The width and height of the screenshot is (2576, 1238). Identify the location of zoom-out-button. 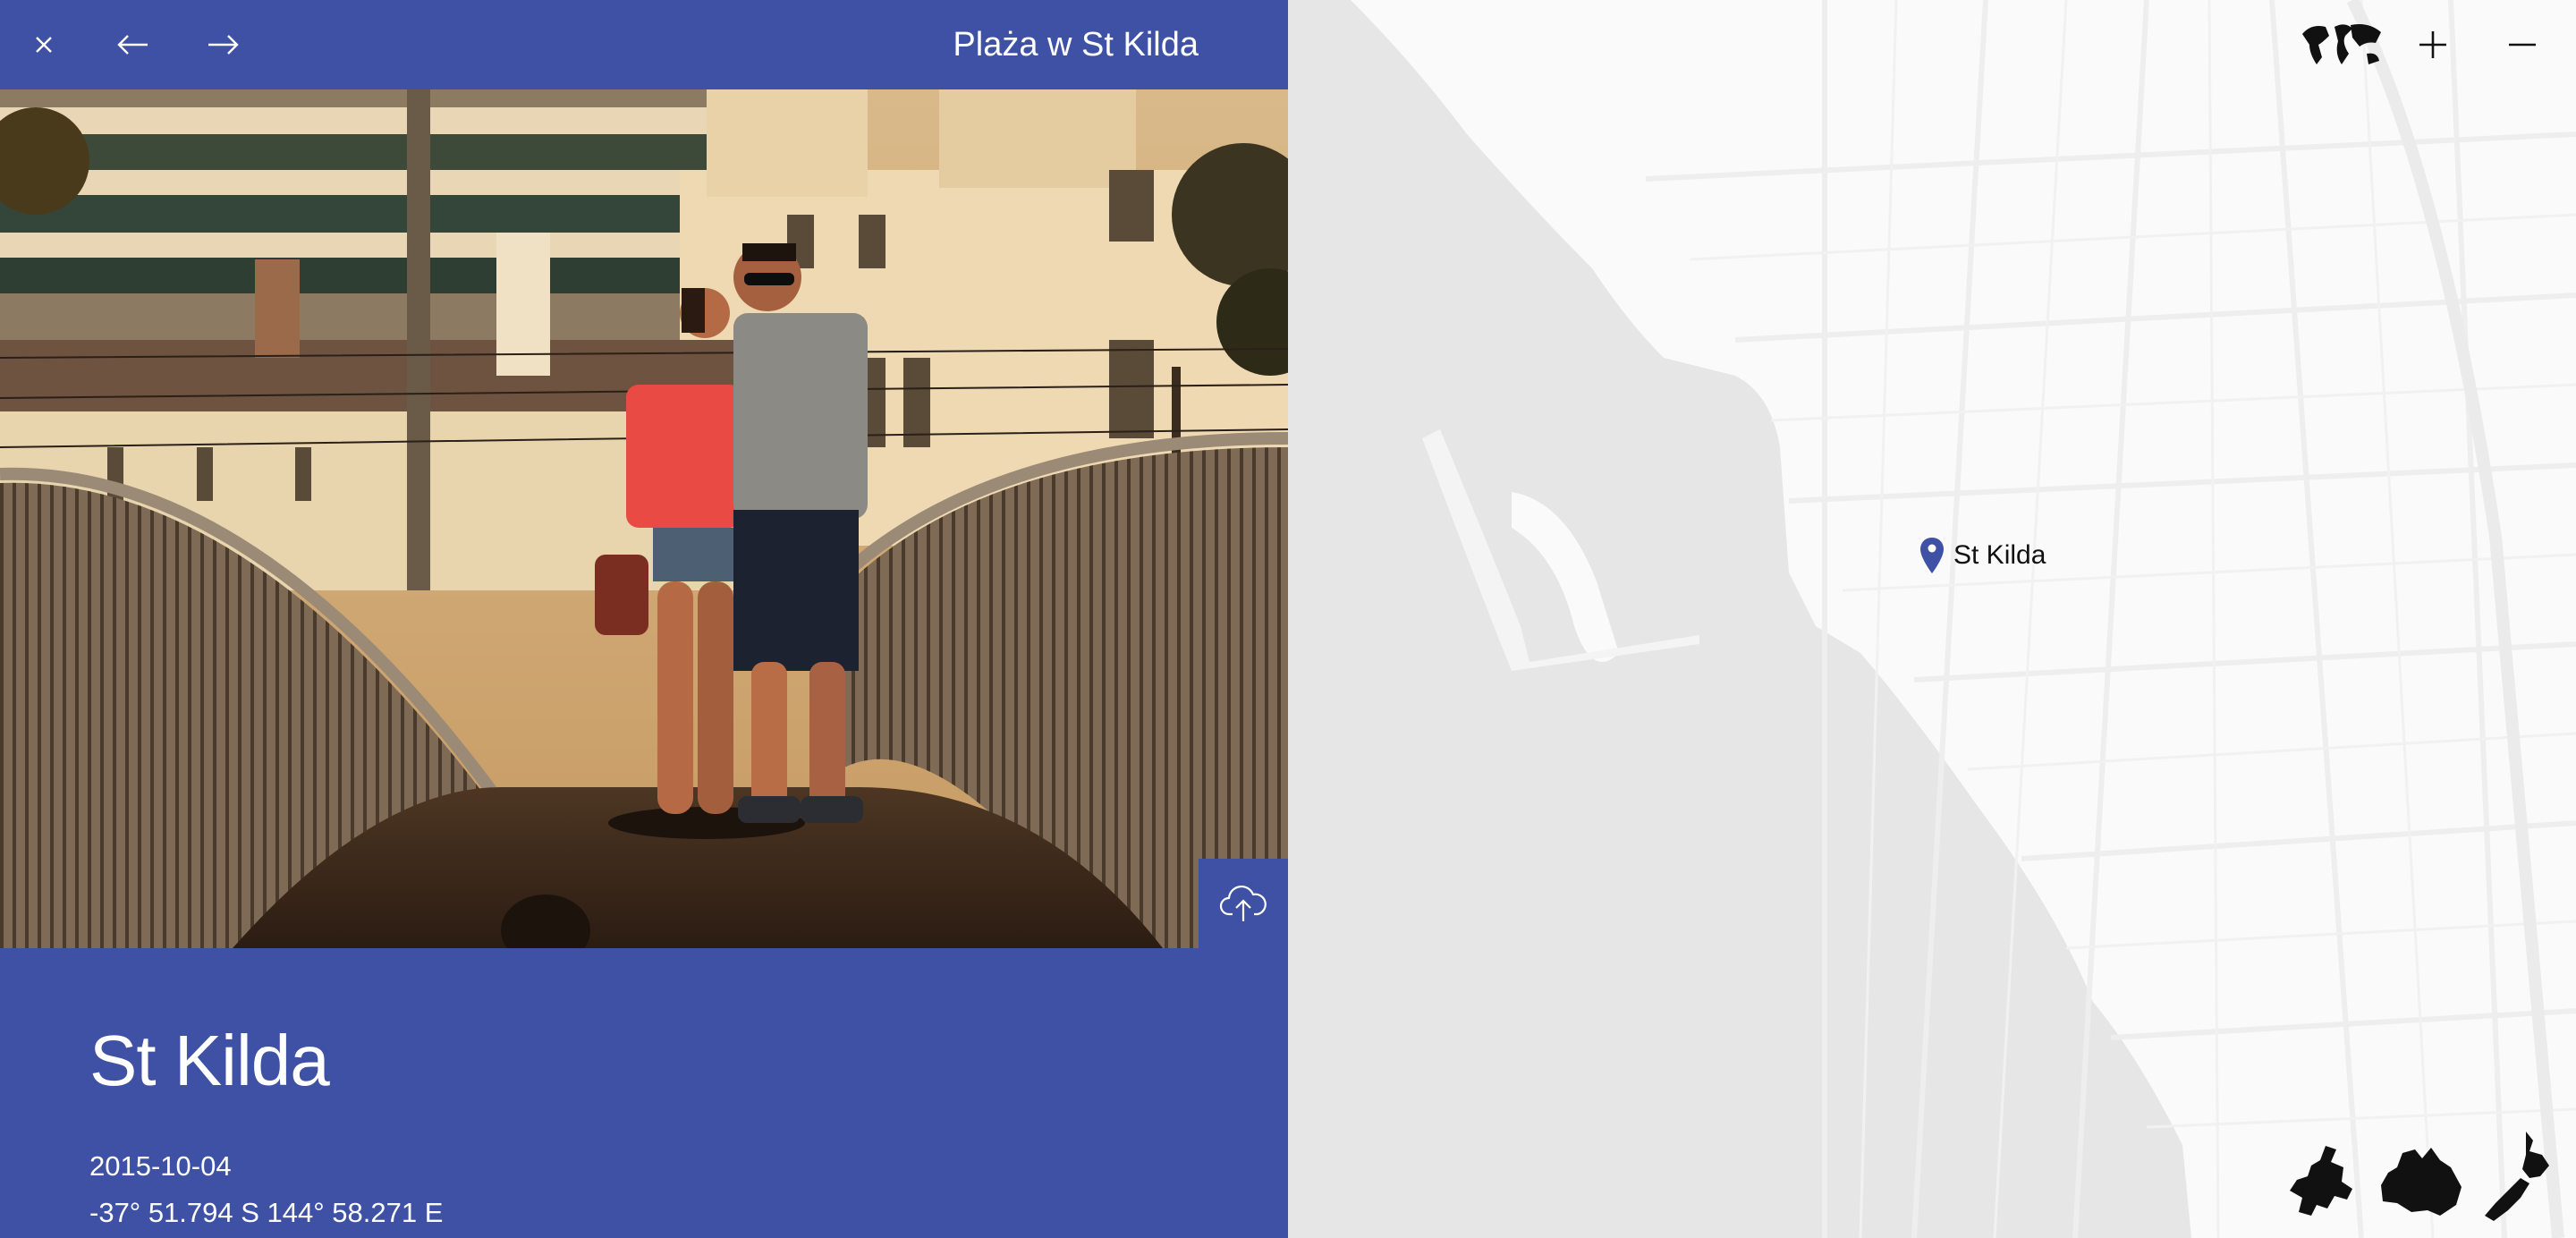
(2522, 45).